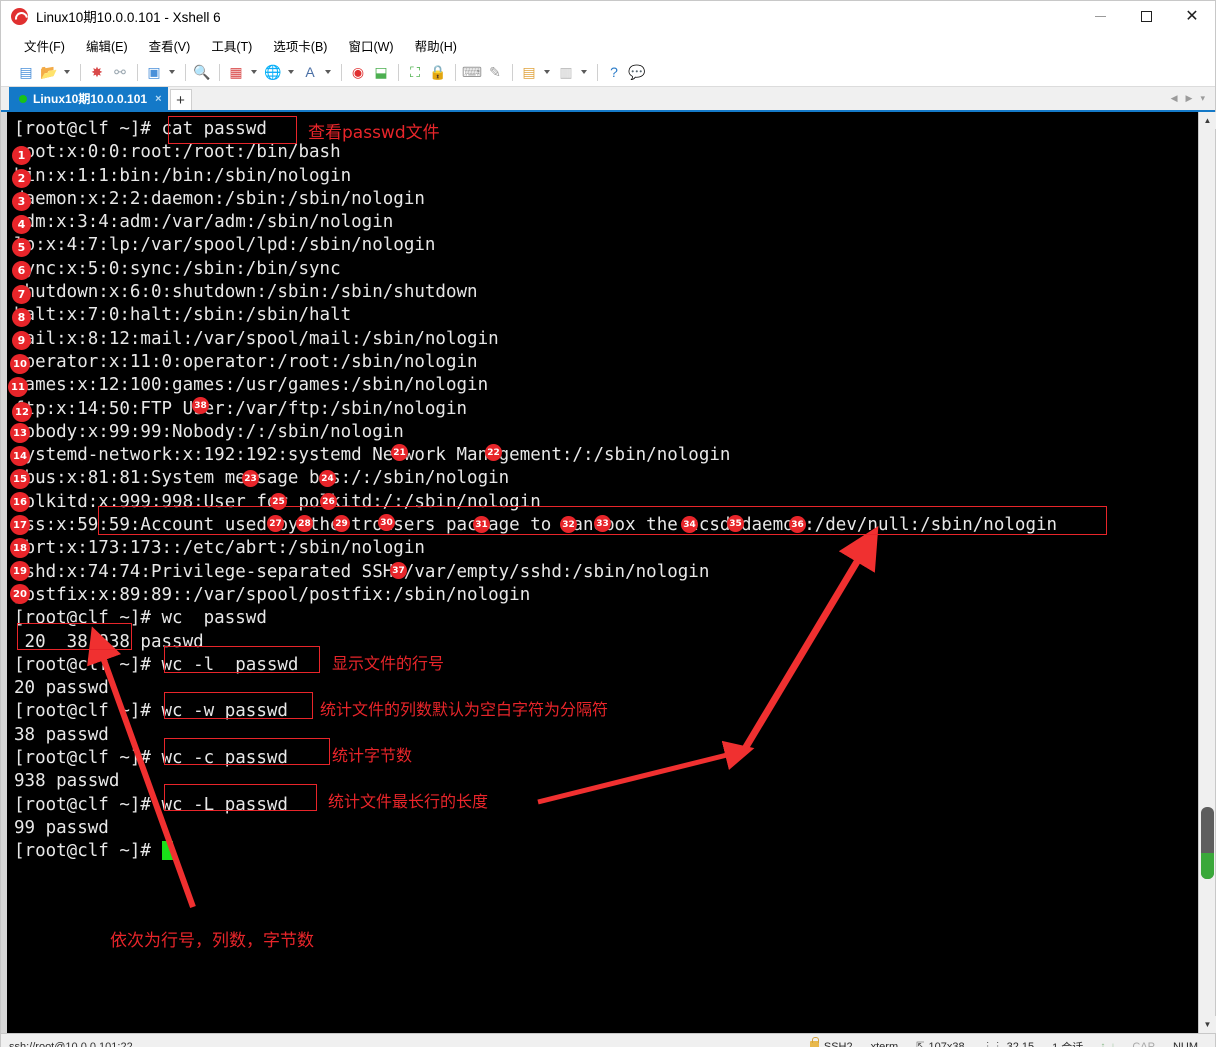 The image size is (1216, 1047). I want to click on terminal-cursor, so click(167, 851).